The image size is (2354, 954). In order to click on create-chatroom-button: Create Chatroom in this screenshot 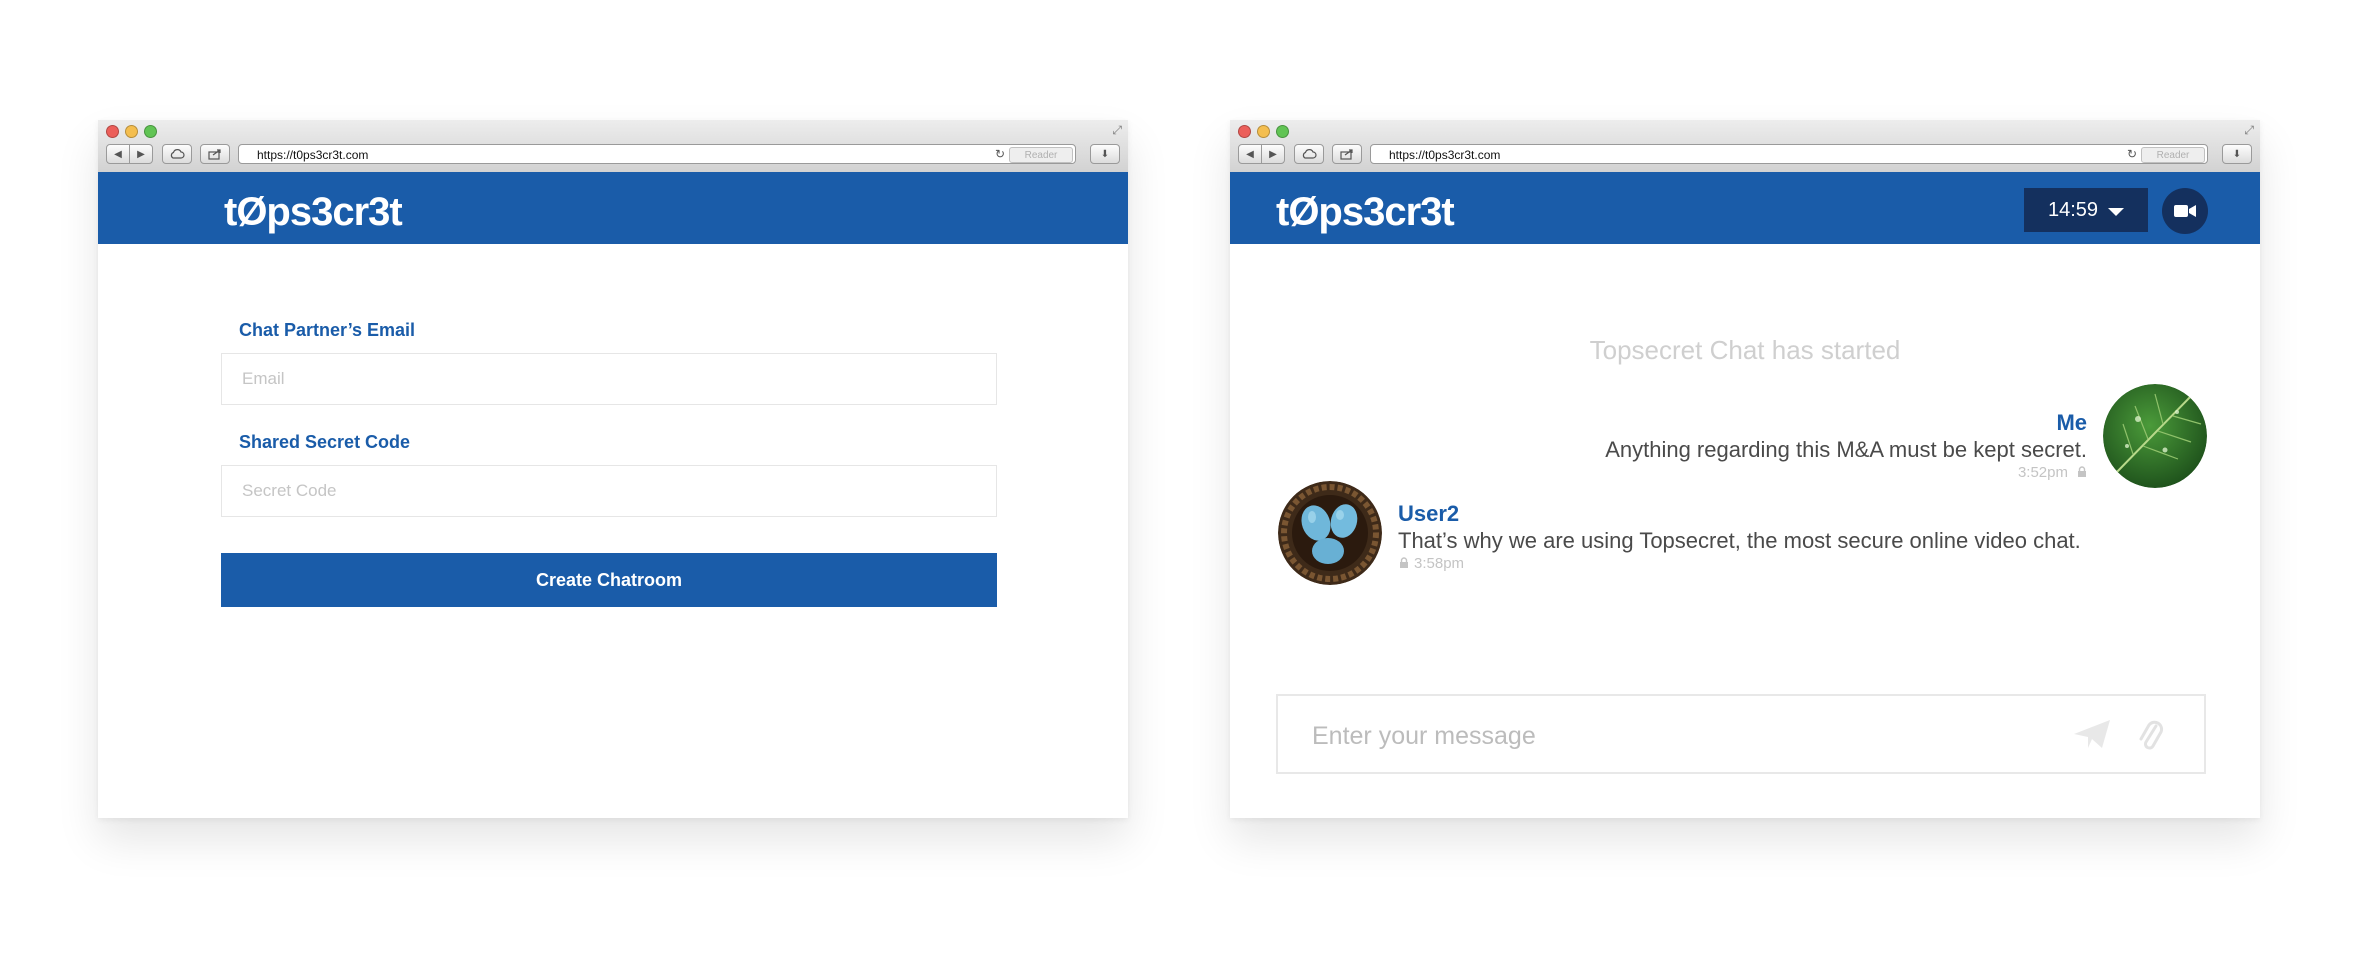, I will do `click(609, 580)`.